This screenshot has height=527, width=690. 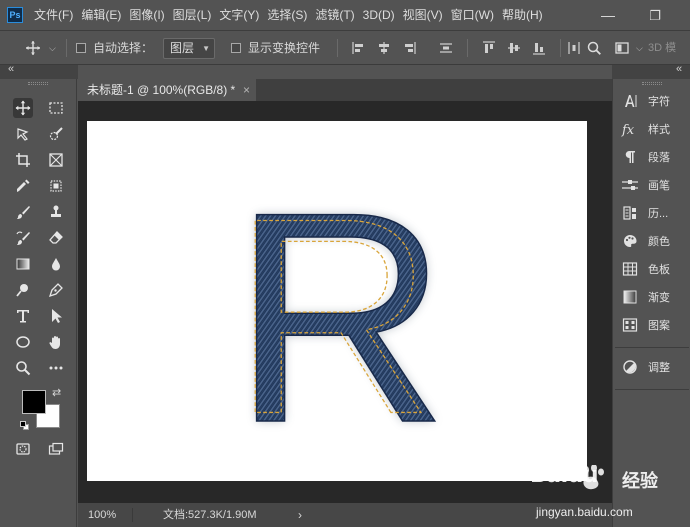 What do you see at coordinates (56, 342) in the screenshot?
I see `hand-tool` at bounding box center [56, 342].